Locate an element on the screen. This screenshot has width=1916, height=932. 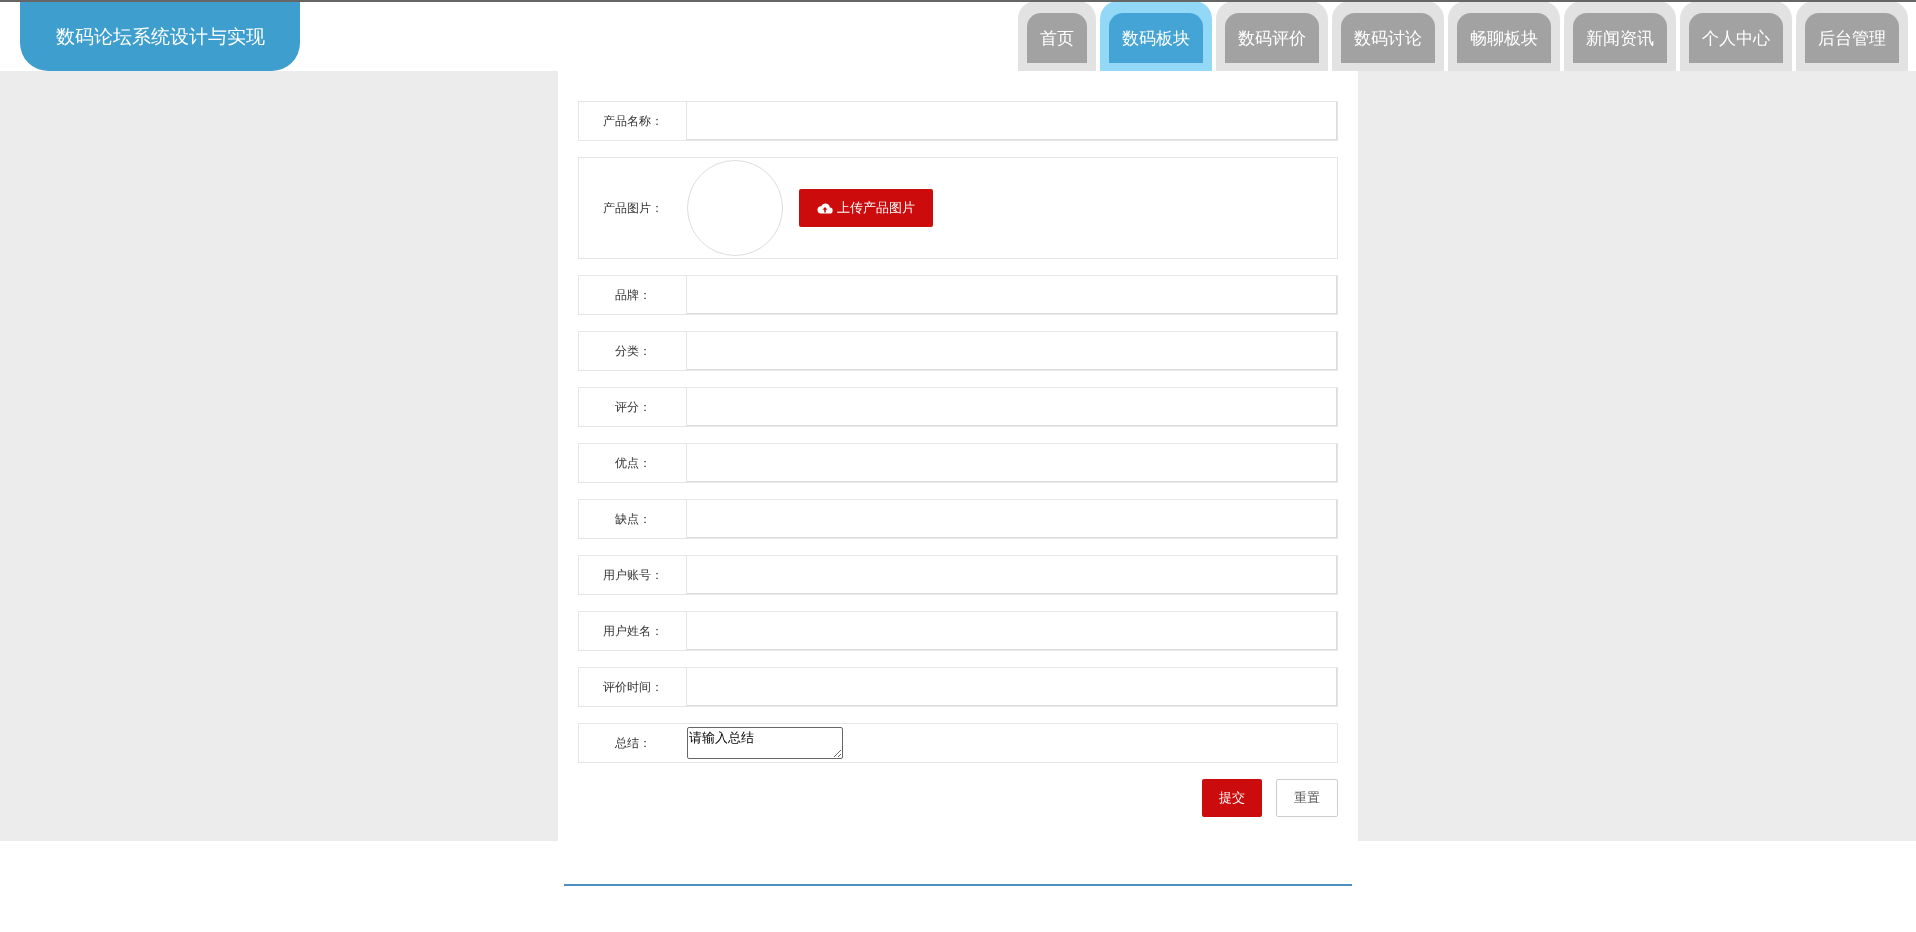
nav-tab: 数码板块 is located at coordinates (1156, 36).